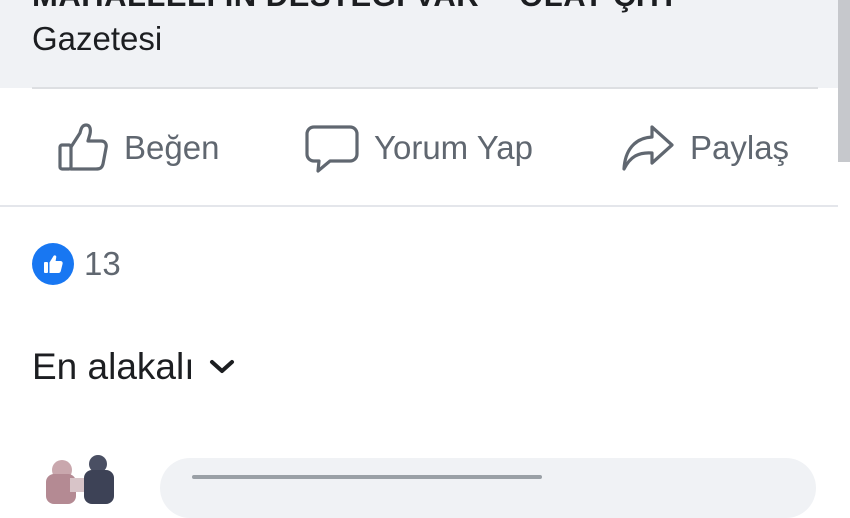  What do you see at coordinates (255, 6) in the screenshot?
I see `link-preview-title-left: MAHALLELİ İN DESTEĞİ VAR` at bounding box center [255, 6].